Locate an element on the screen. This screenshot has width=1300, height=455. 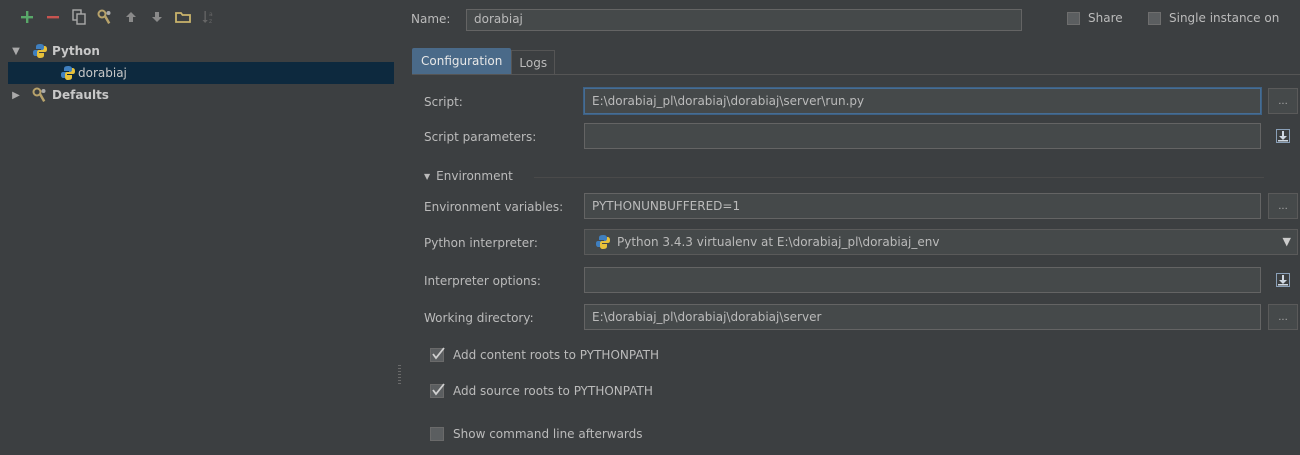
interp-options-input is located at coordinates (922, 280).